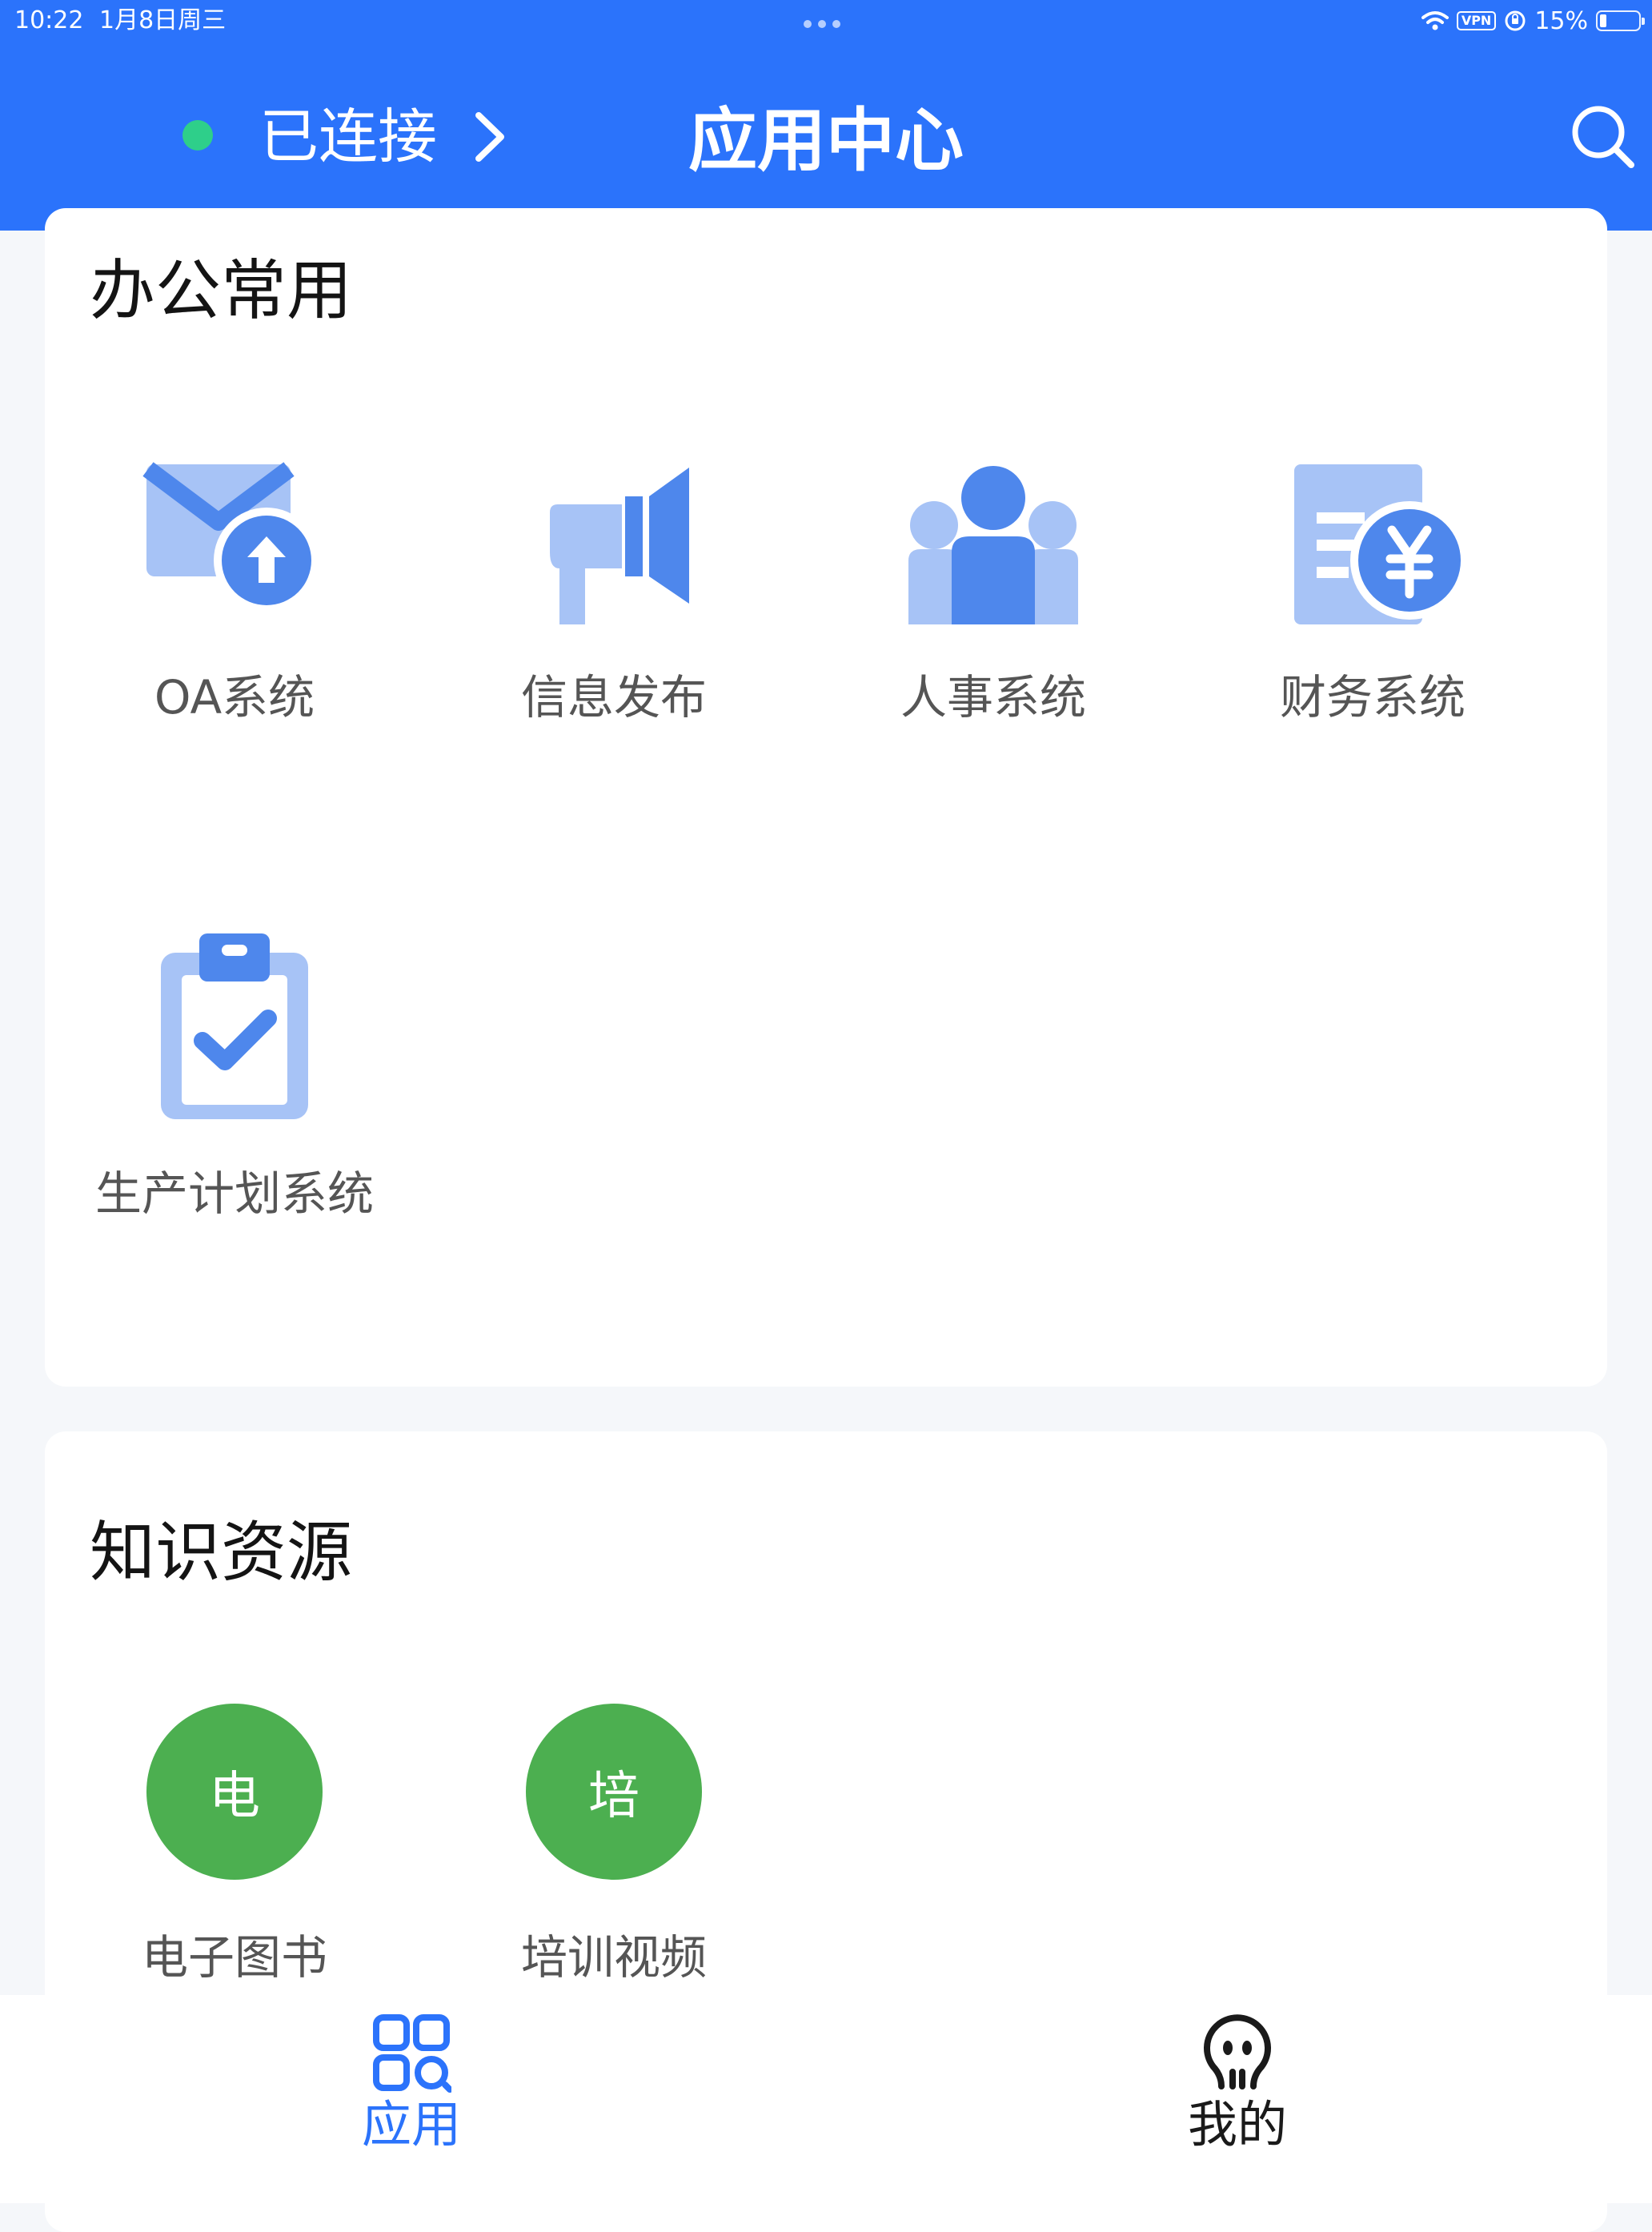 This screenshot has width=1652, height=2232. Describe the element at coordinates (613, 697) in the screenshot. I see `app-label: 信息发布` at that location.